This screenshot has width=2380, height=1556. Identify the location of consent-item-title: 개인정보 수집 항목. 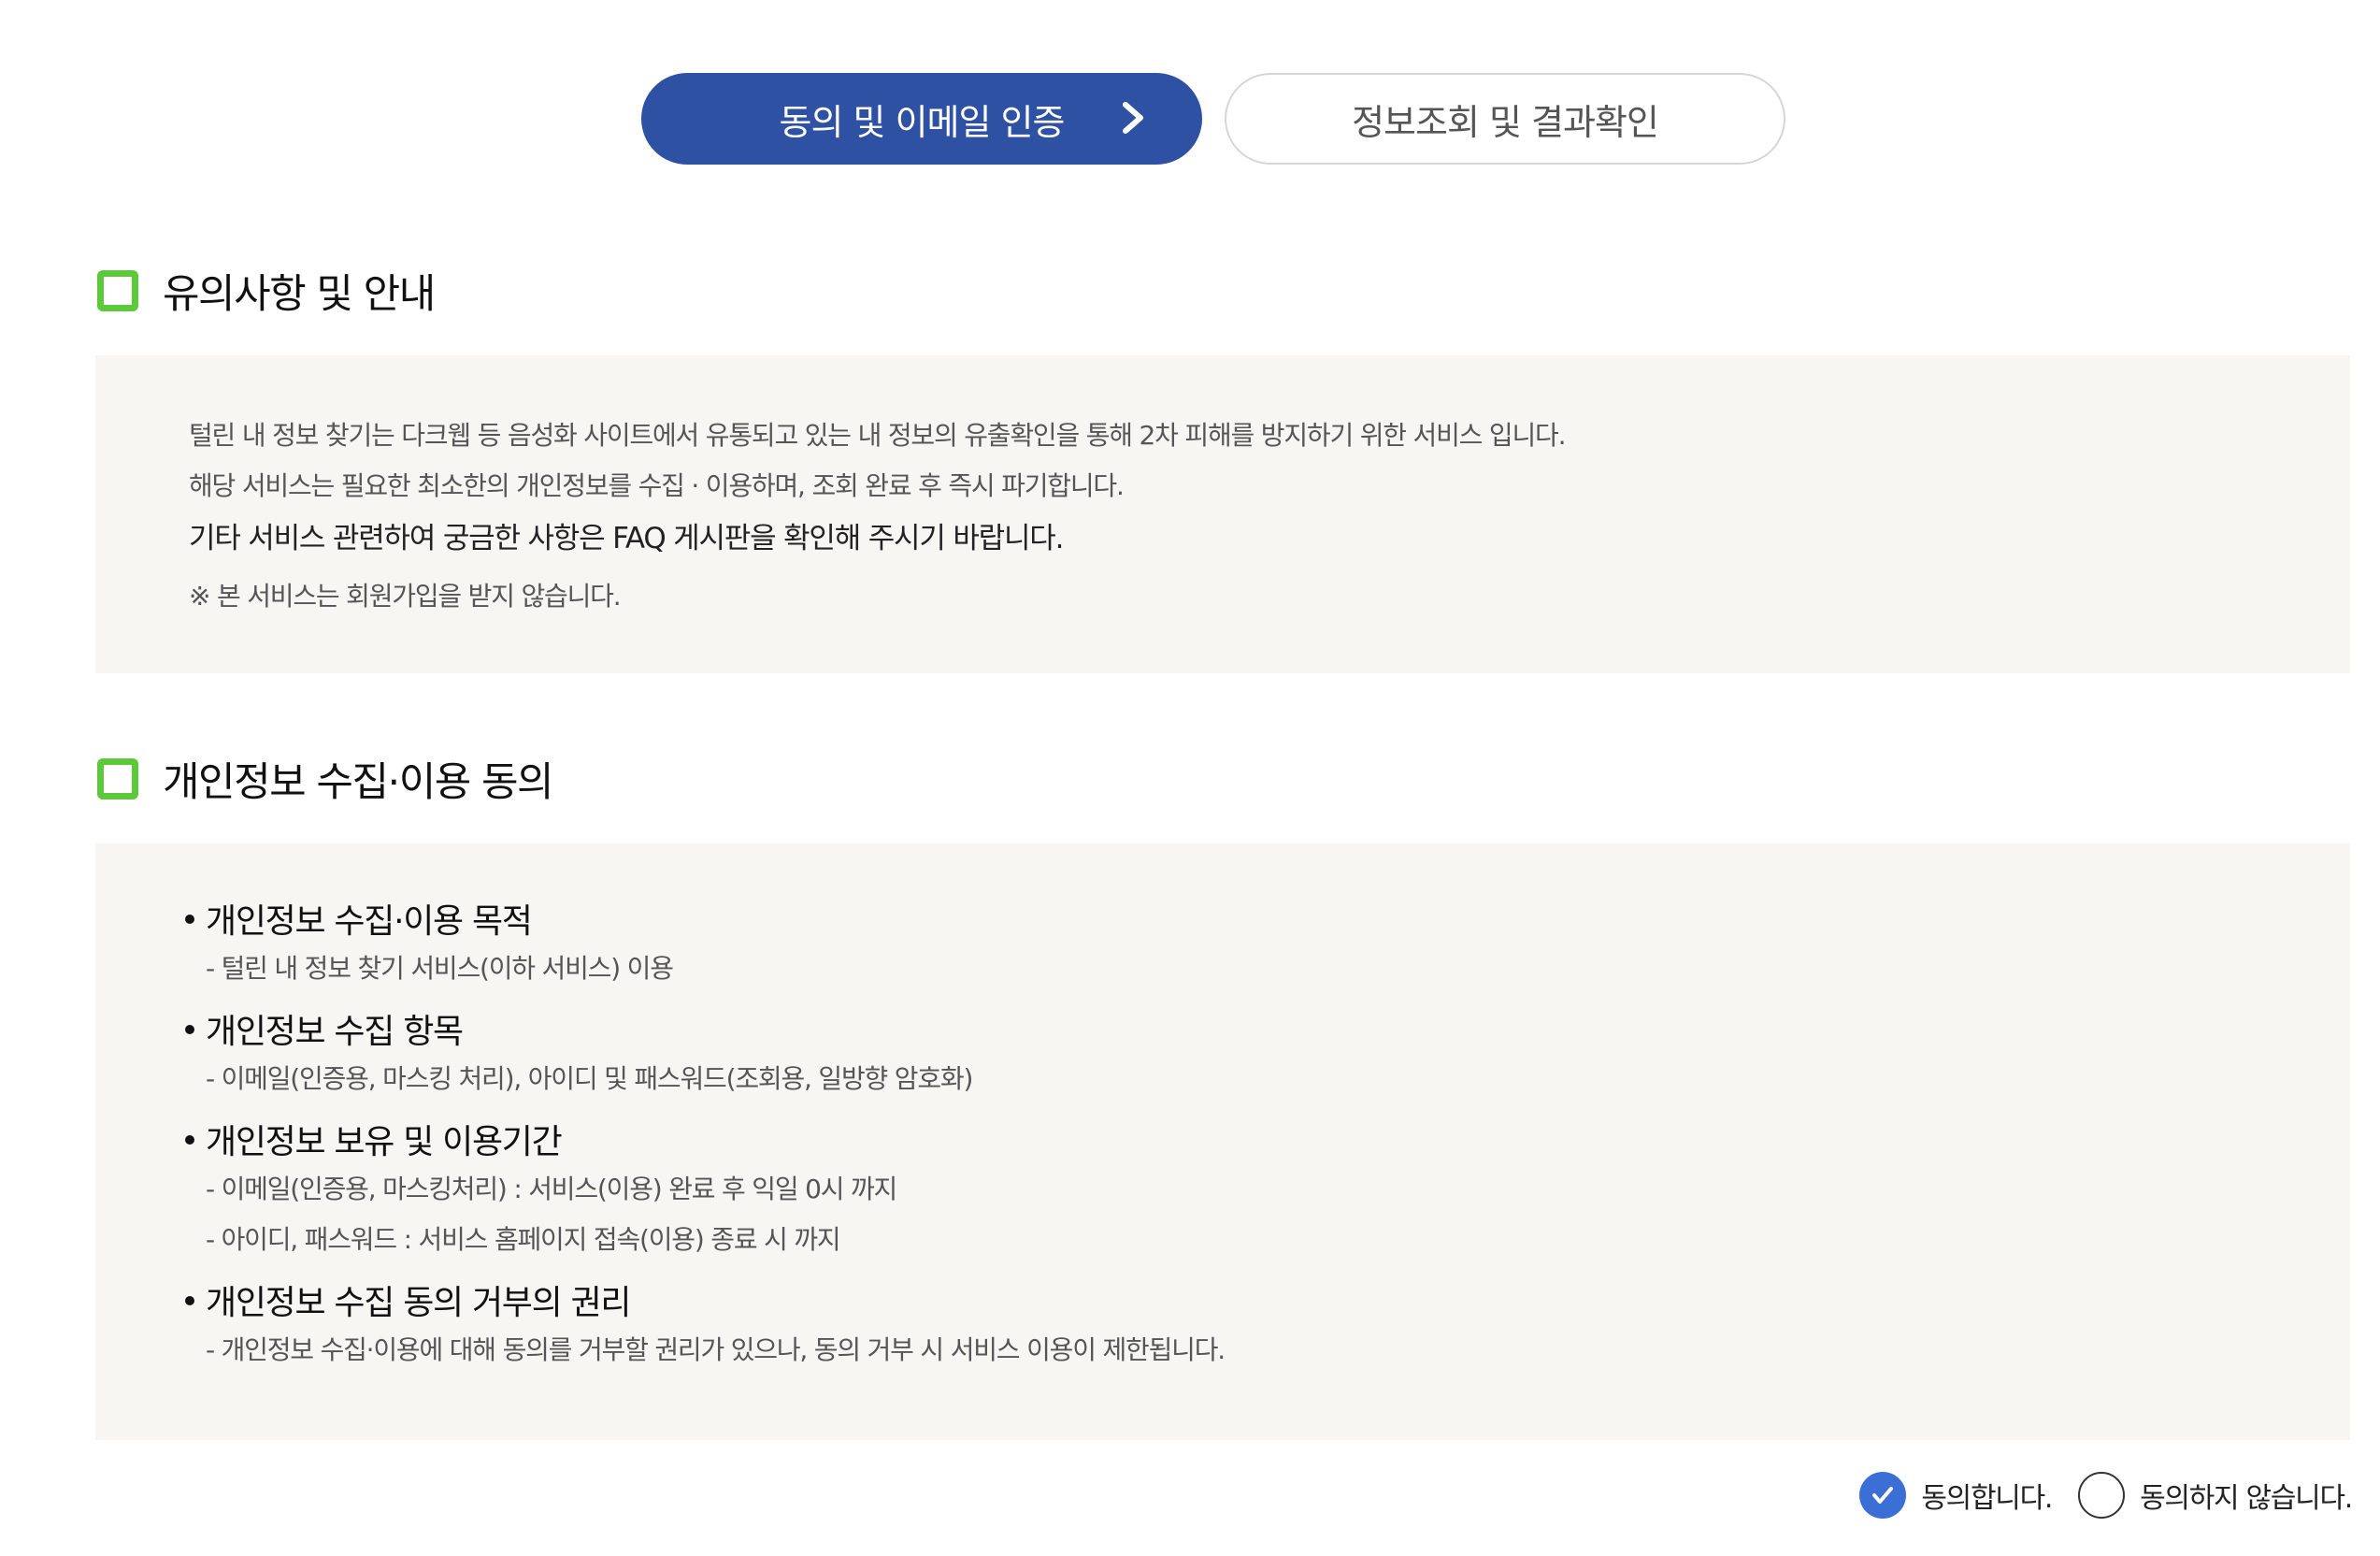
(324, 1028).